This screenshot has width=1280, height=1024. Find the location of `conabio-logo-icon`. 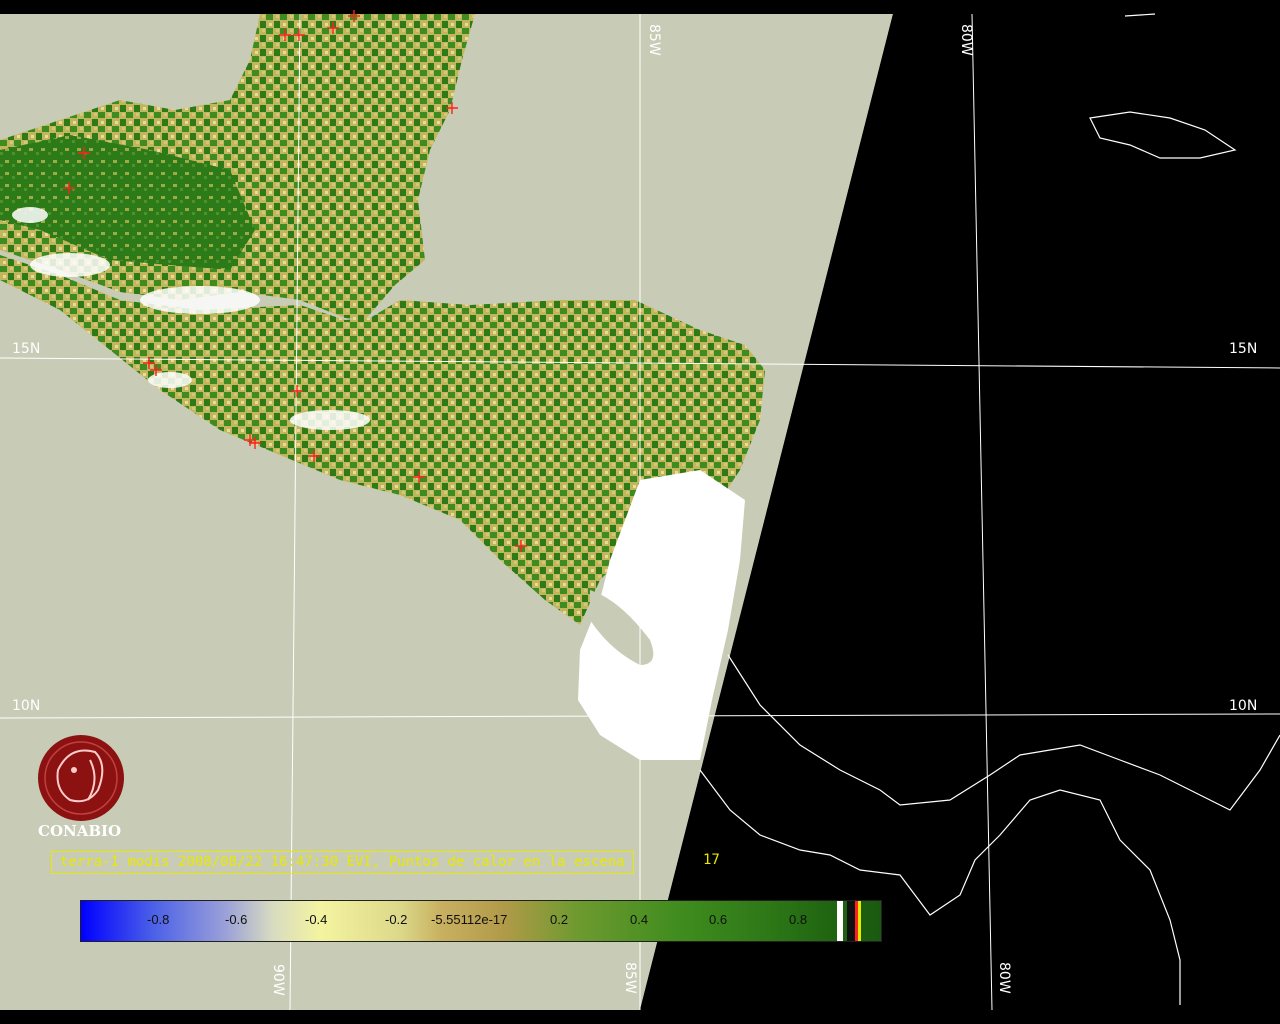

conabio-logo-icon is located at coordinates (81, 778).